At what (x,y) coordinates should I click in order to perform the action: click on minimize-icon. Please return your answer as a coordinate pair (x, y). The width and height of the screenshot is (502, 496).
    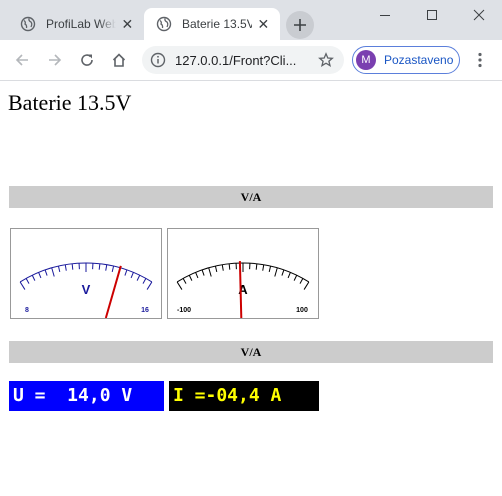
    Looking at the image, I should click on (385, 15).